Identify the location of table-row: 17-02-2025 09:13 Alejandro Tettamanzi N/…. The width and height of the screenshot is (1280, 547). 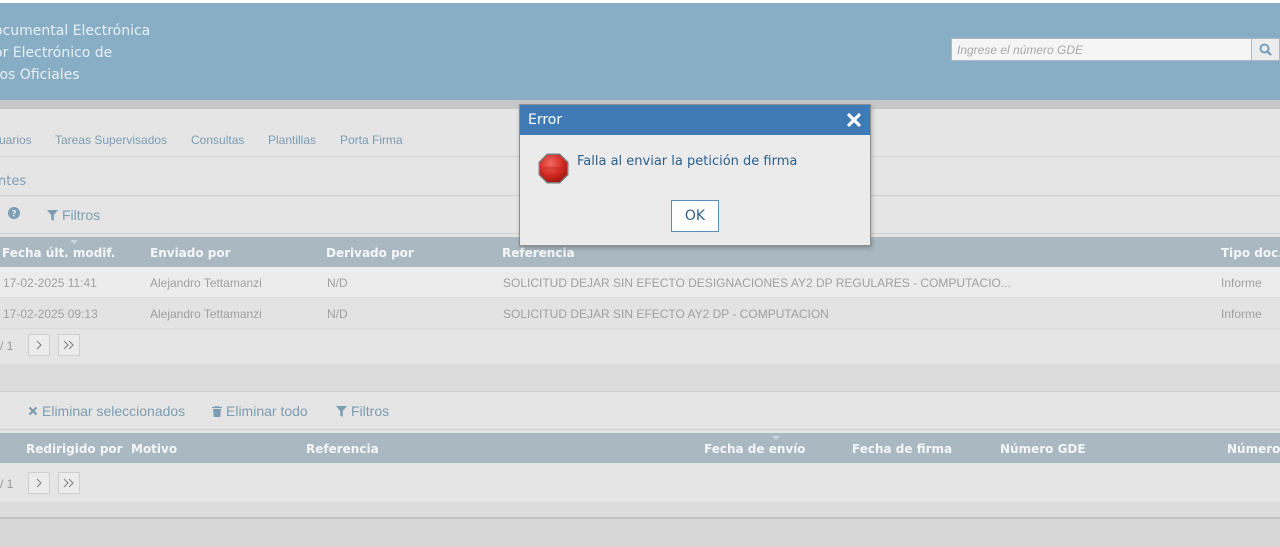
(640, 313).